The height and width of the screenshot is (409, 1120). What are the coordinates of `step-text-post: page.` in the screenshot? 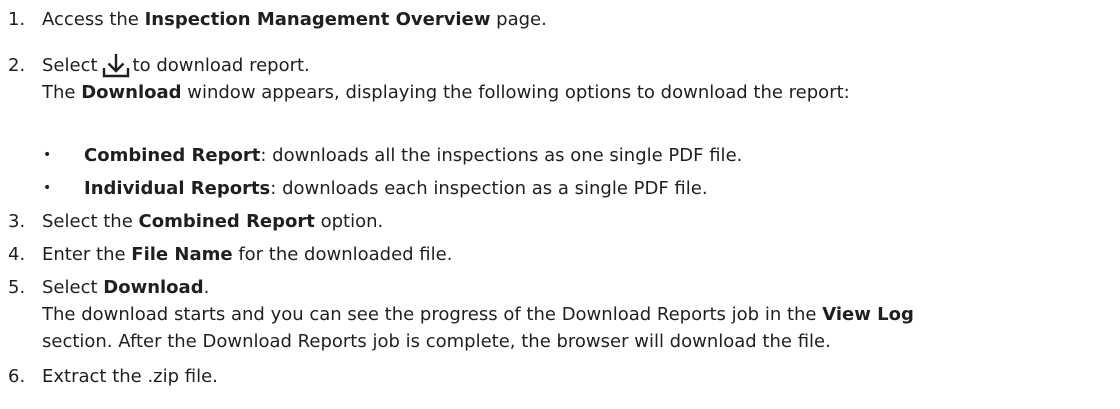 It's located at (518, 19).